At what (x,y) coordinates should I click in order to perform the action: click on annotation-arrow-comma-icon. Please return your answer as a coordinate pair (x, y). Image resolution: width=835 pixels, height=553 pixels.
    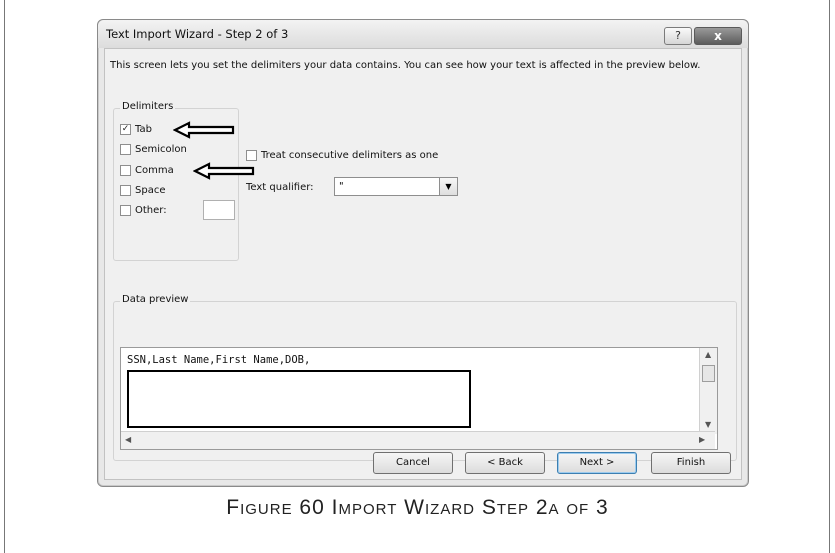
    Looking at the image, I should click on (224, 171).